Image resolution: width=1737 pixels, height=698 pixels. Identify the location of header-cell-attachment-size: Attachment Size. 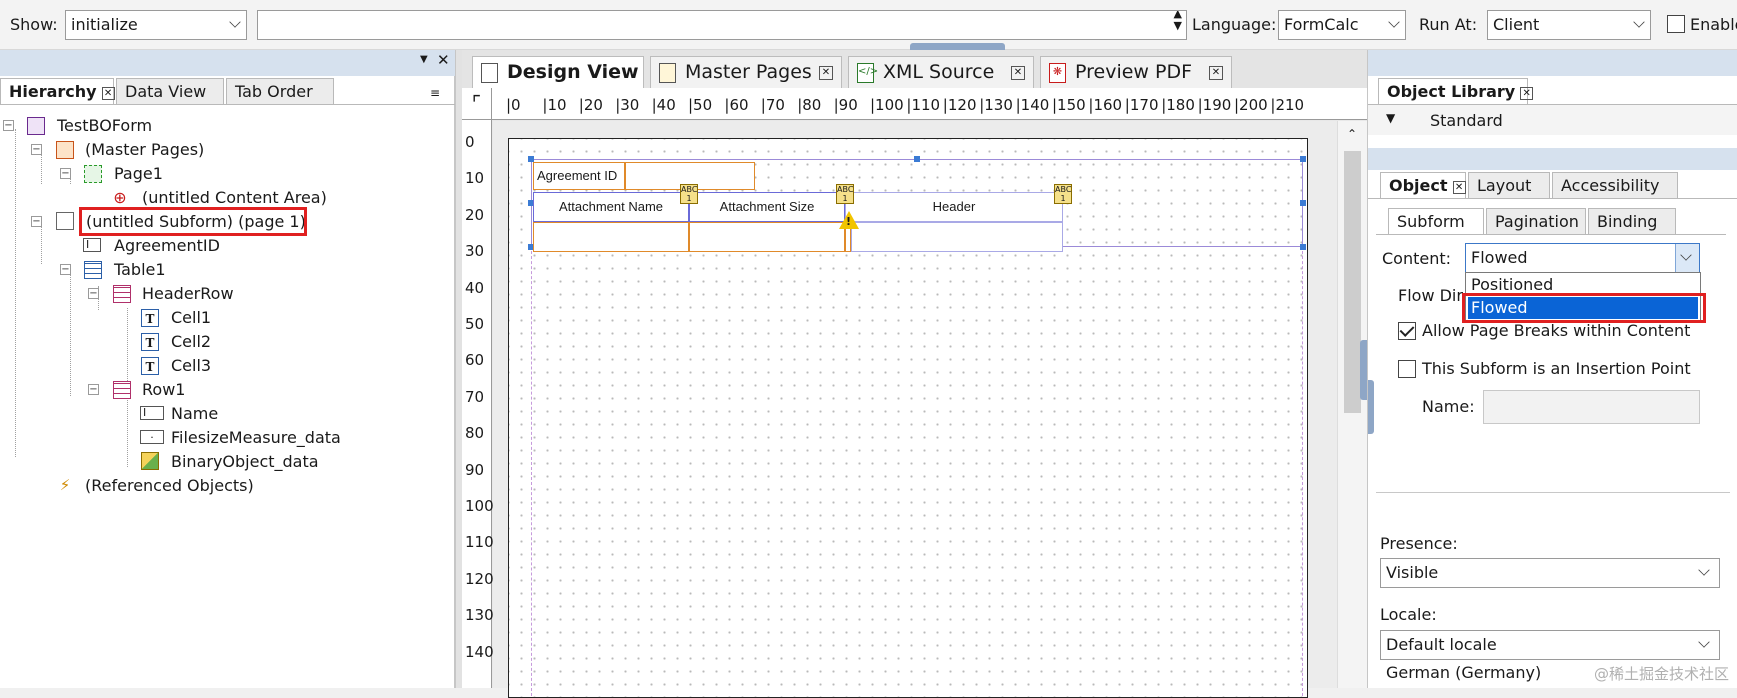
(767, 207).